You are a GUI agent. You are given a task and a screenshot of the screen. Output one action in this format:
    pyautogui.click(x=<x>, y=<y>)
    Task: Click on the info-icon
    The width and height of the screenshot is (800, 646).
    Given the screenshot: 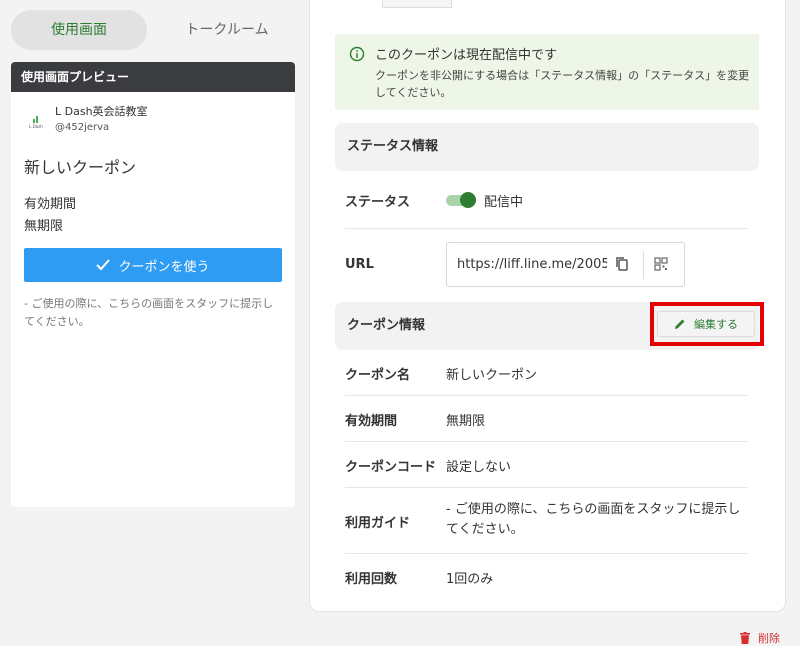 What is the action you would take?
    pyautogui.click(x=357, y=54)
    